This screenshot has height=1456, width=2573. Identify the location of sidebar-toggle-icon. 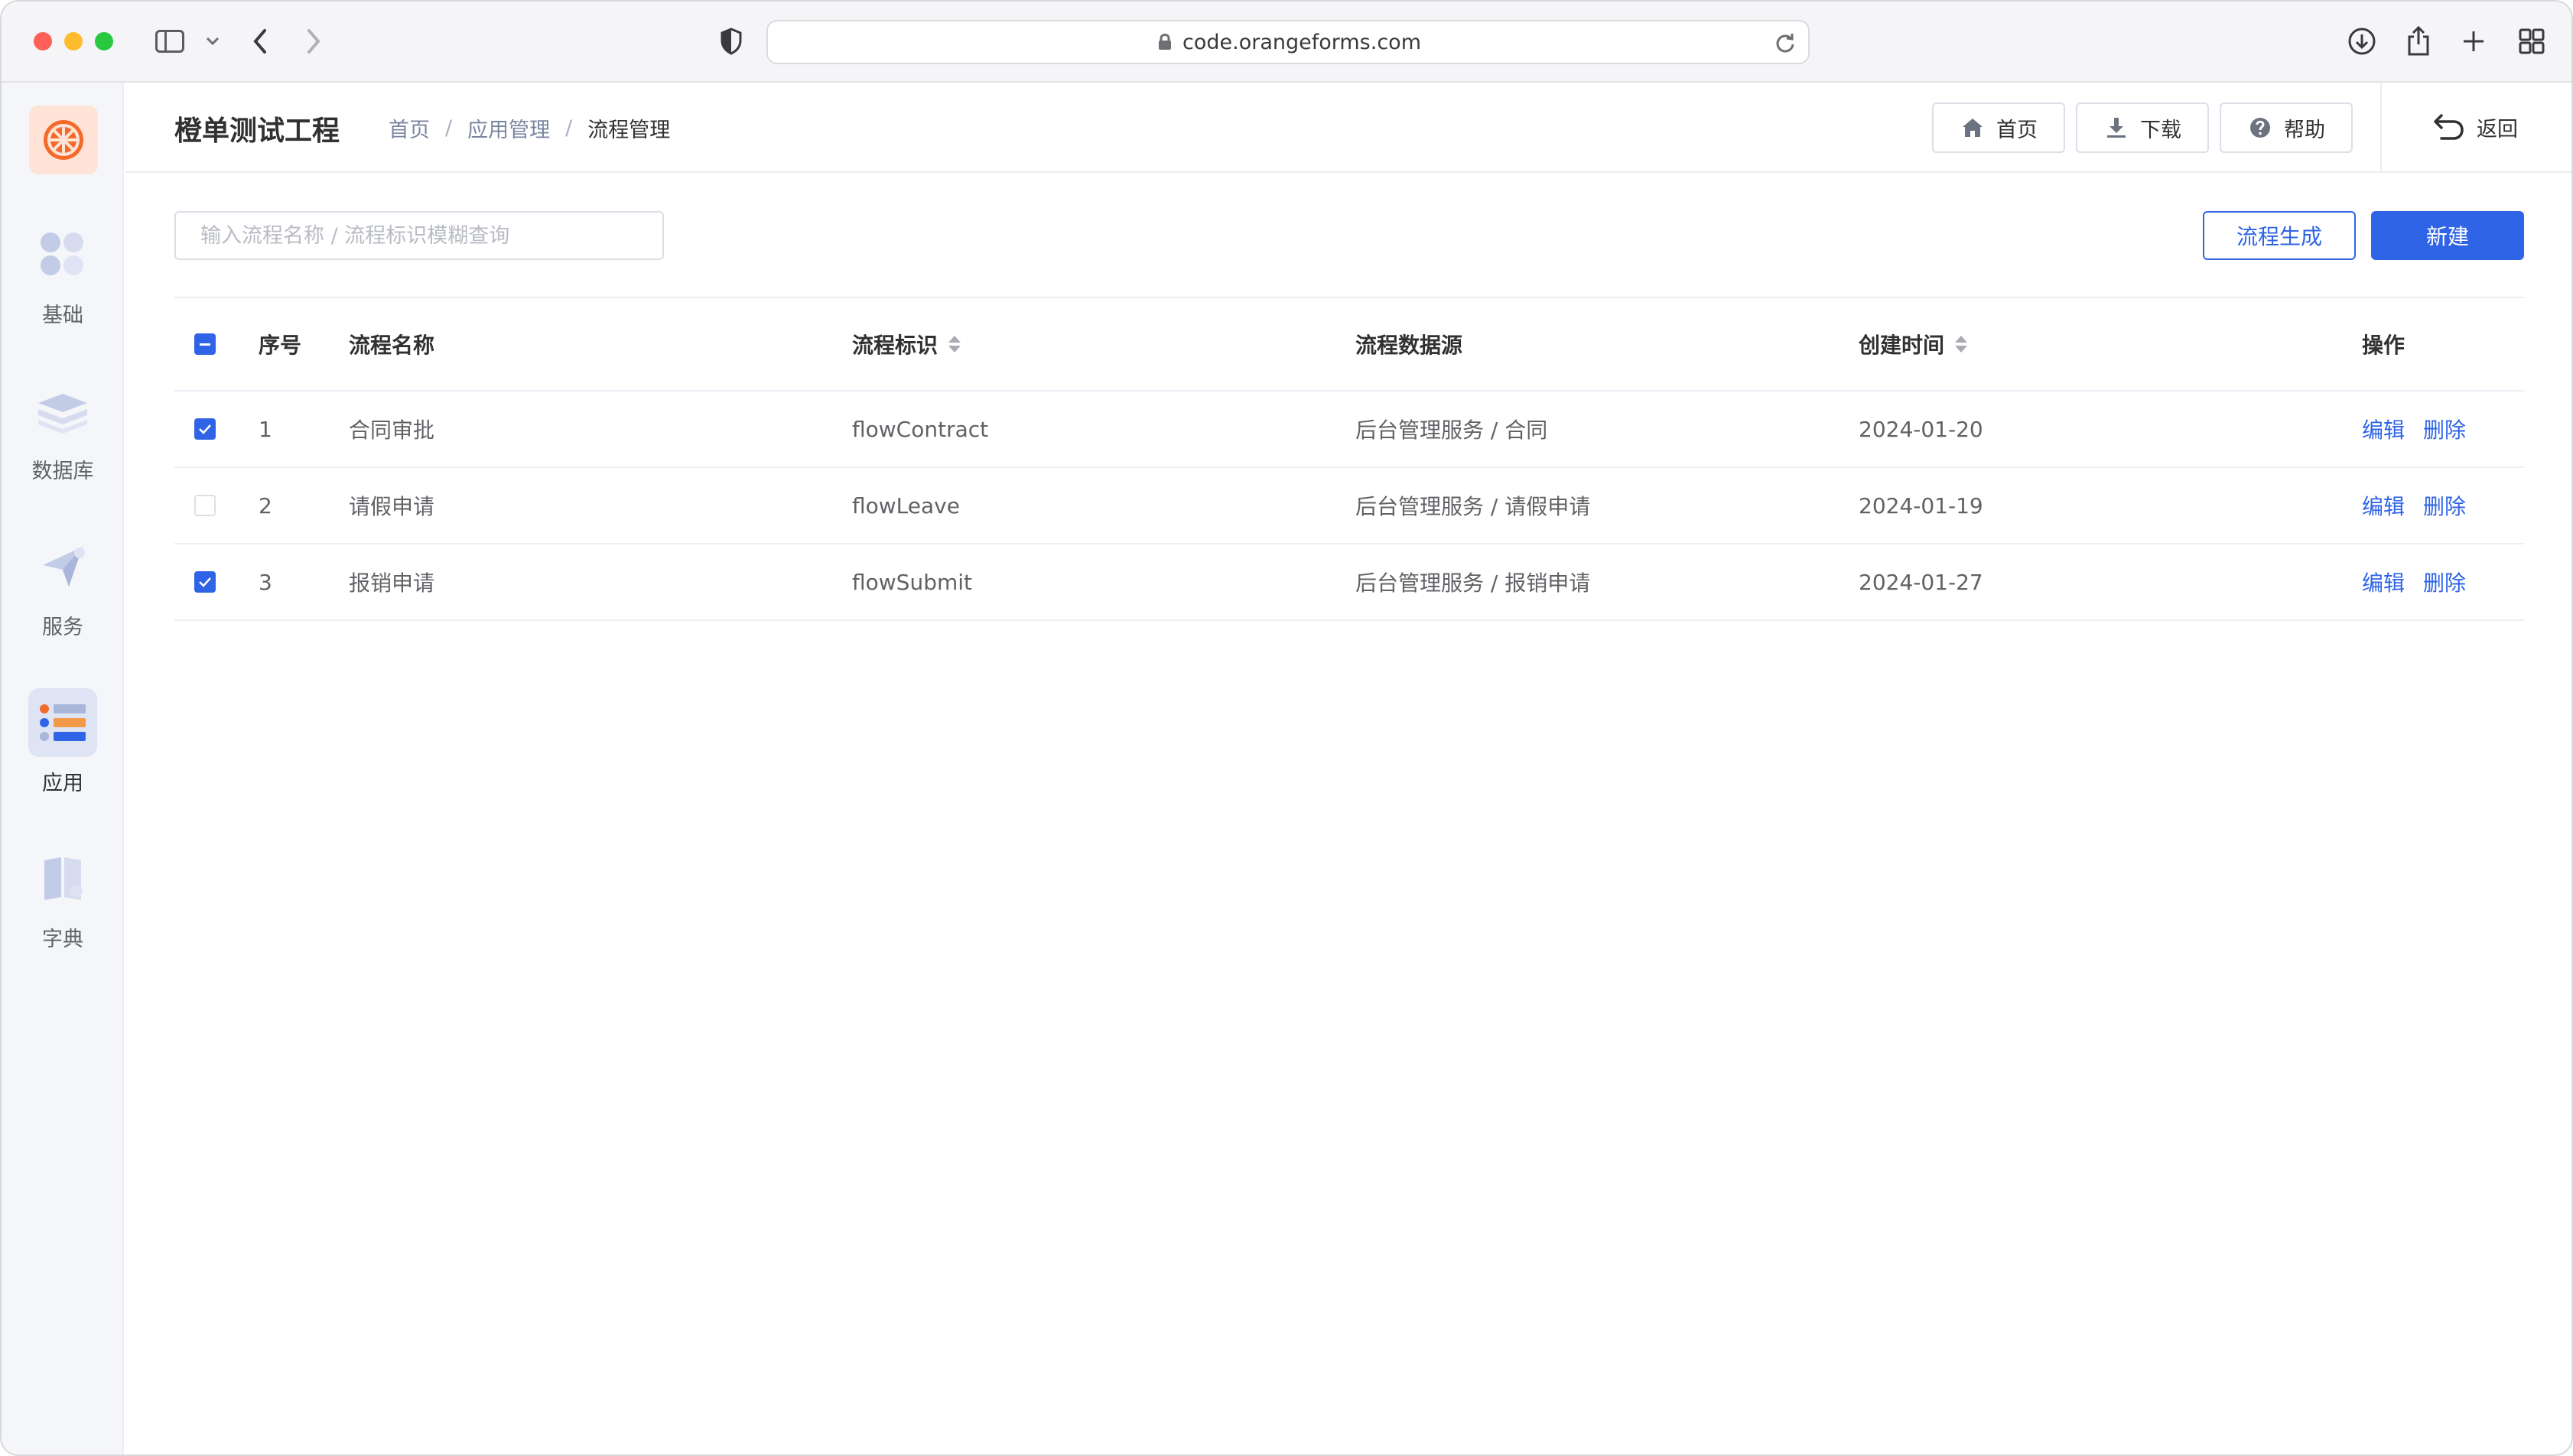
(169, 41).